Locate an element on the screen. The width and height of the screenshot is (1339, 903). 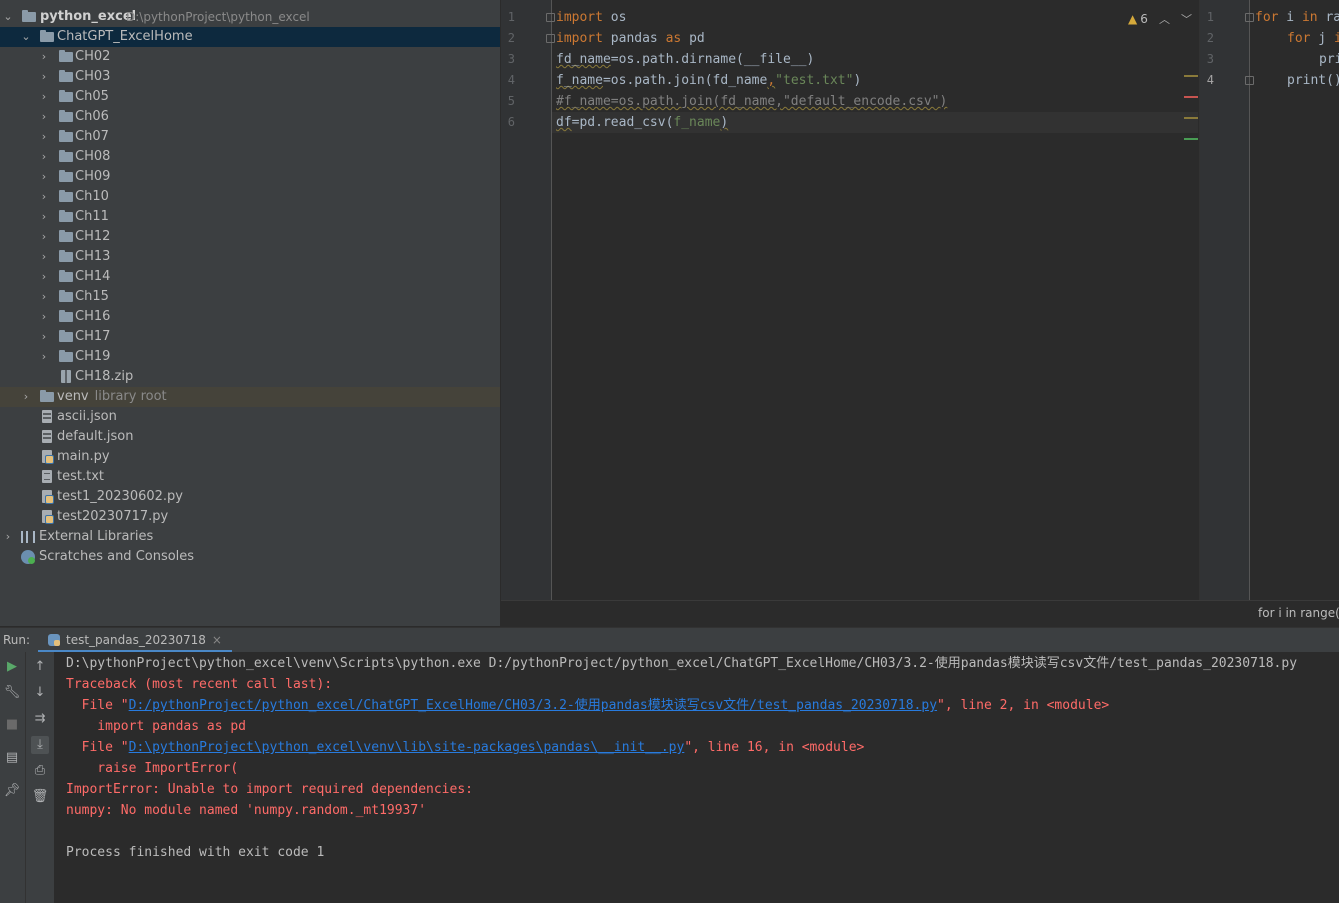
tree-item-file: test20230717.py is located at coordinates (250, 517).